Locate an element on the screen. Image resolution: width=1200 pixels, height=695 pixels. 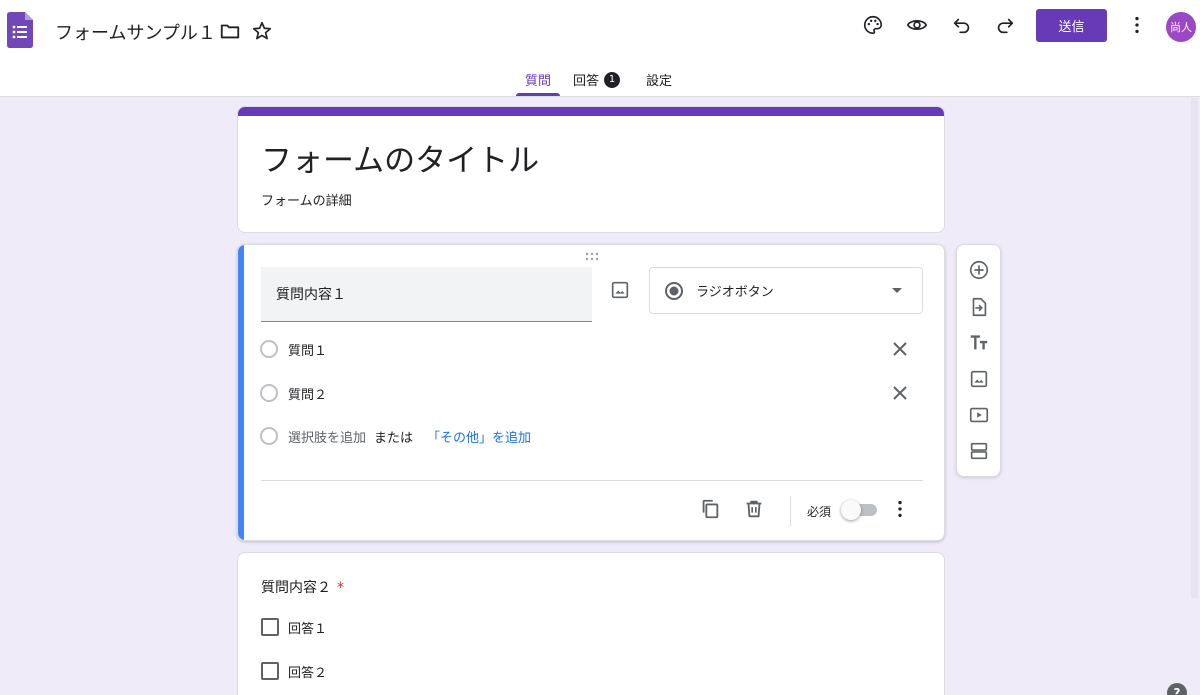
required-toggle is located at coordinates (860, 510).